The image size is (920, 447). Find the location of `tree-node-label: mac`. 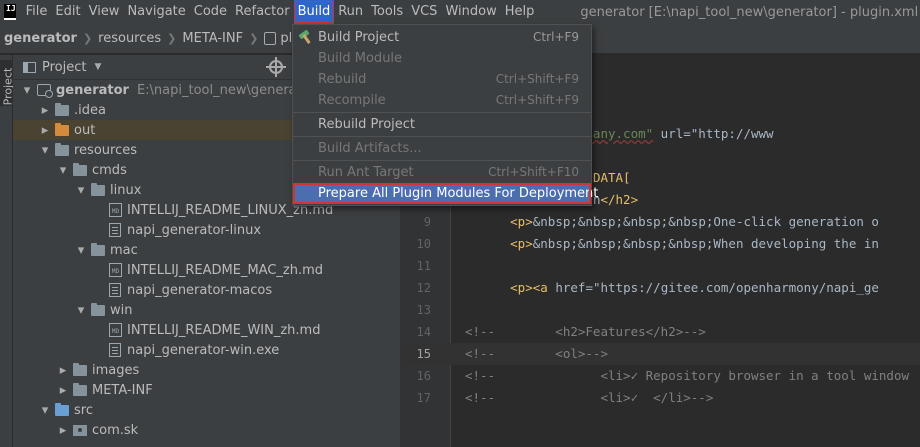

tree-node-label: mac is located at coordinates (124, 250).